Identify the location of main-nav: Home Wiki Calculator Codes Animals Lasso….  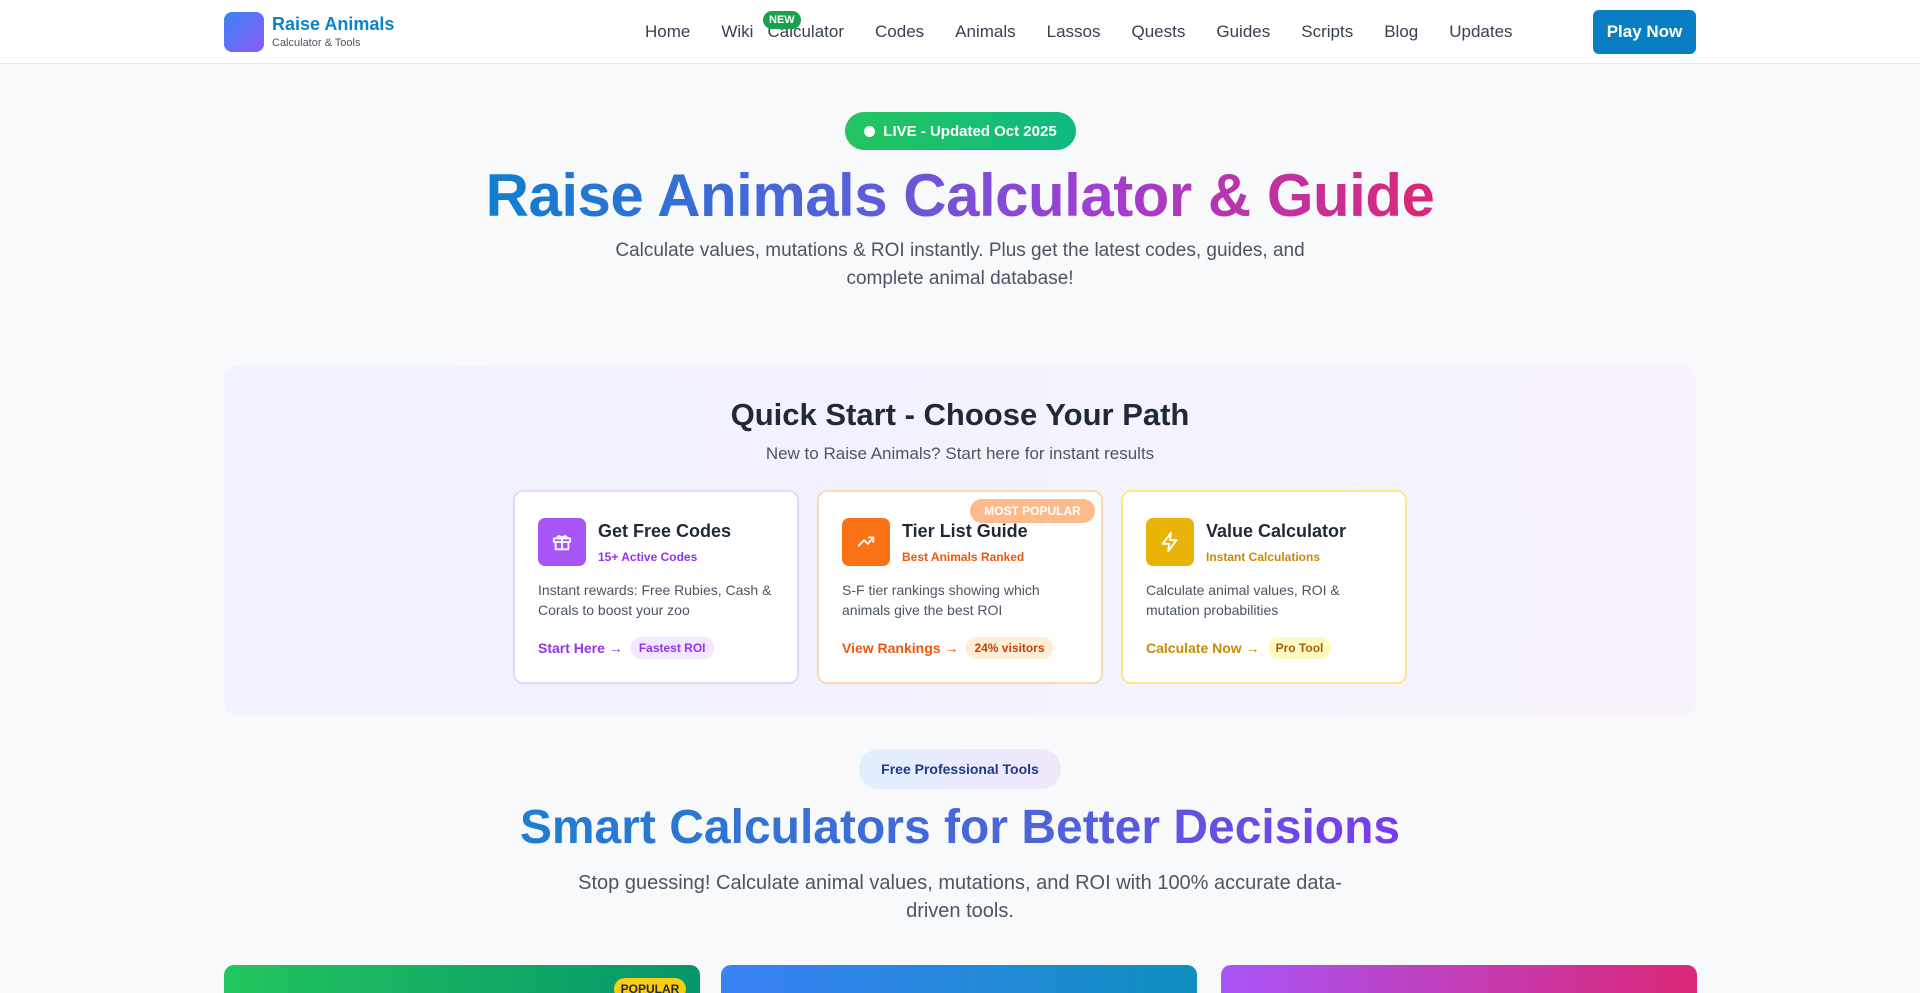
(1079, 27).